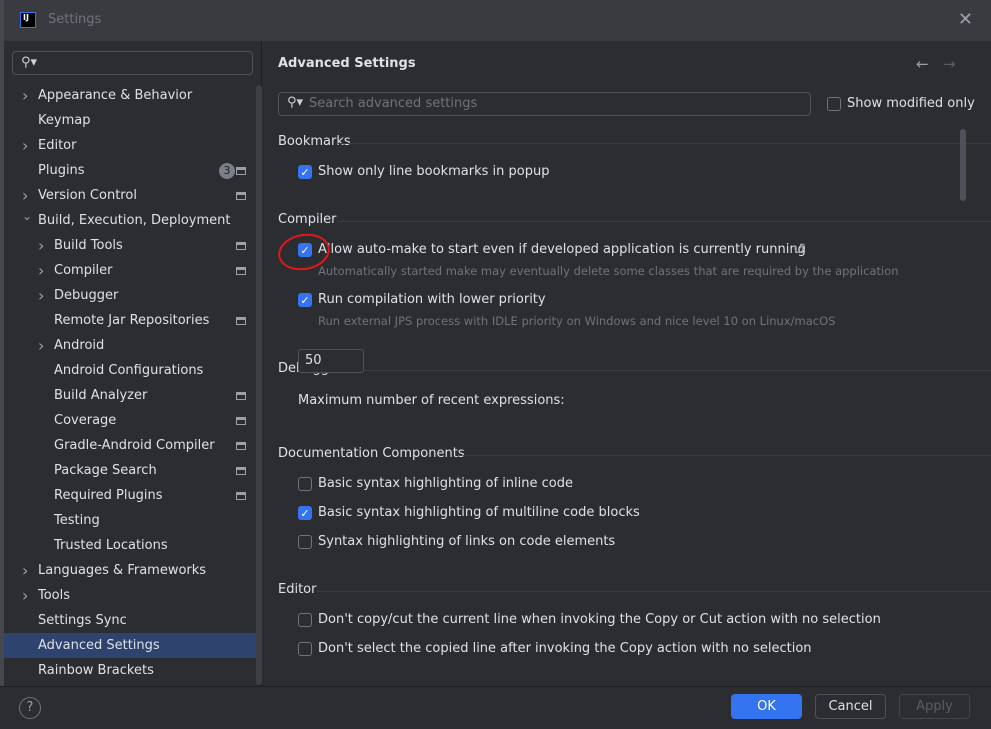 The height and width of the screenshot is (729, 991). What do you see at coordinates (911, 103) in the screenshot?
I see `show-modified-label: Show modified only` at bounding box center [911, 103].